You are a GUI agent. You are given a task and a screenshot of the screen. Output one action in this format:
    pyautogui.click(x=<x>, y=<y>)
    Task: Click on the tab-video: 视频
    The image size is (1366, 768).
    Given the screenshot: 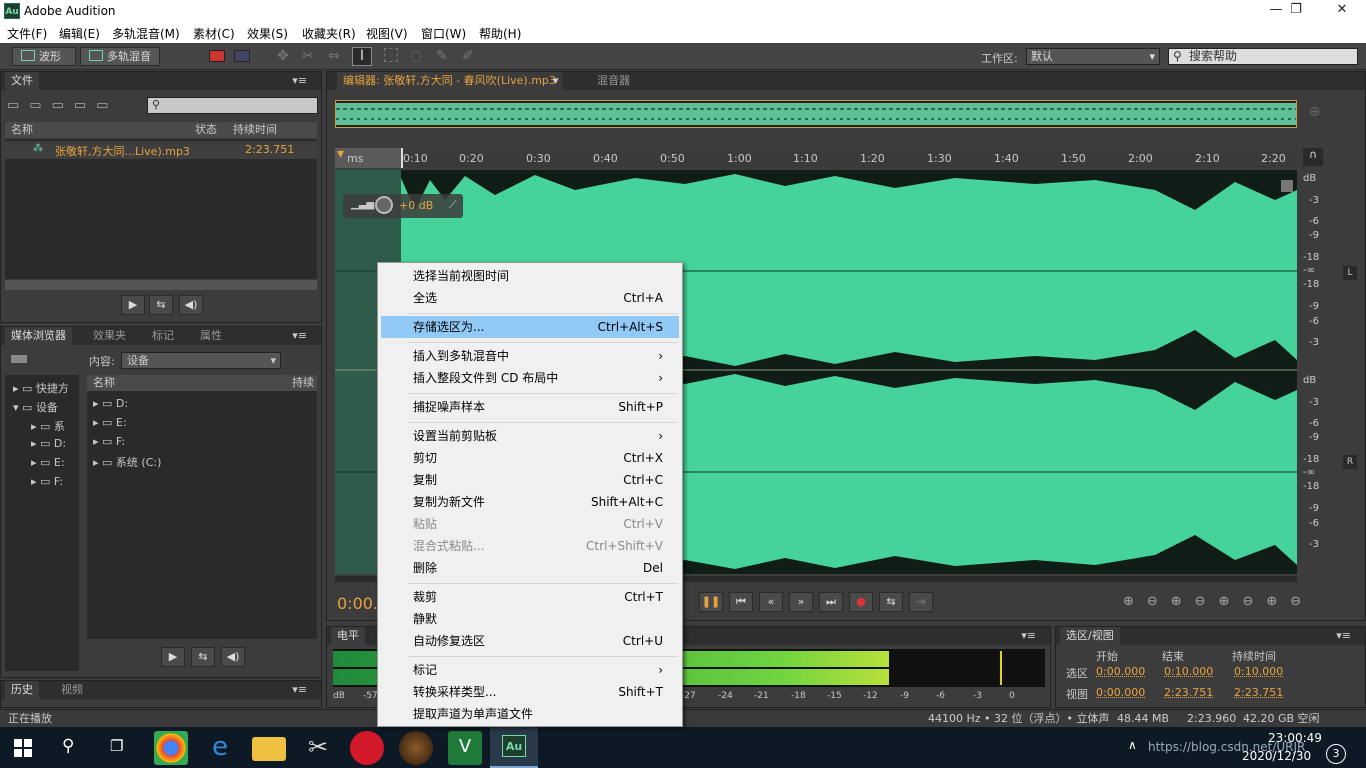 What is the action you would take?
    pyautogui.click(x=72, y=690)
    